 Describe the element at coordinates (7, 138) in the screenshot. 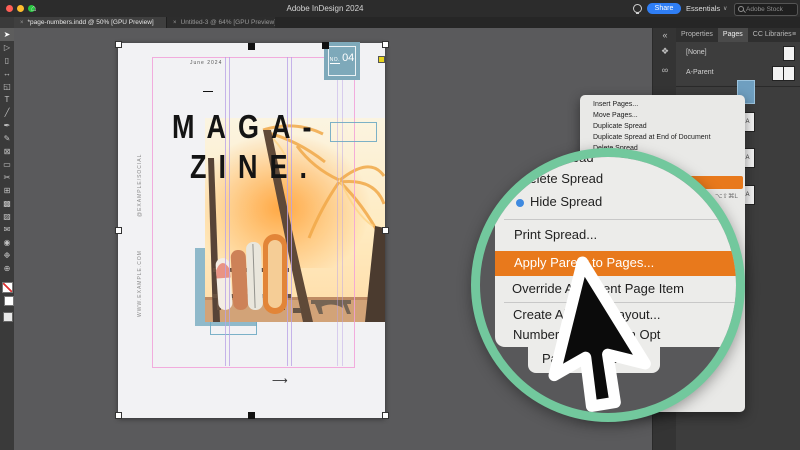

I see `pencil-tool: ✎` at that location.